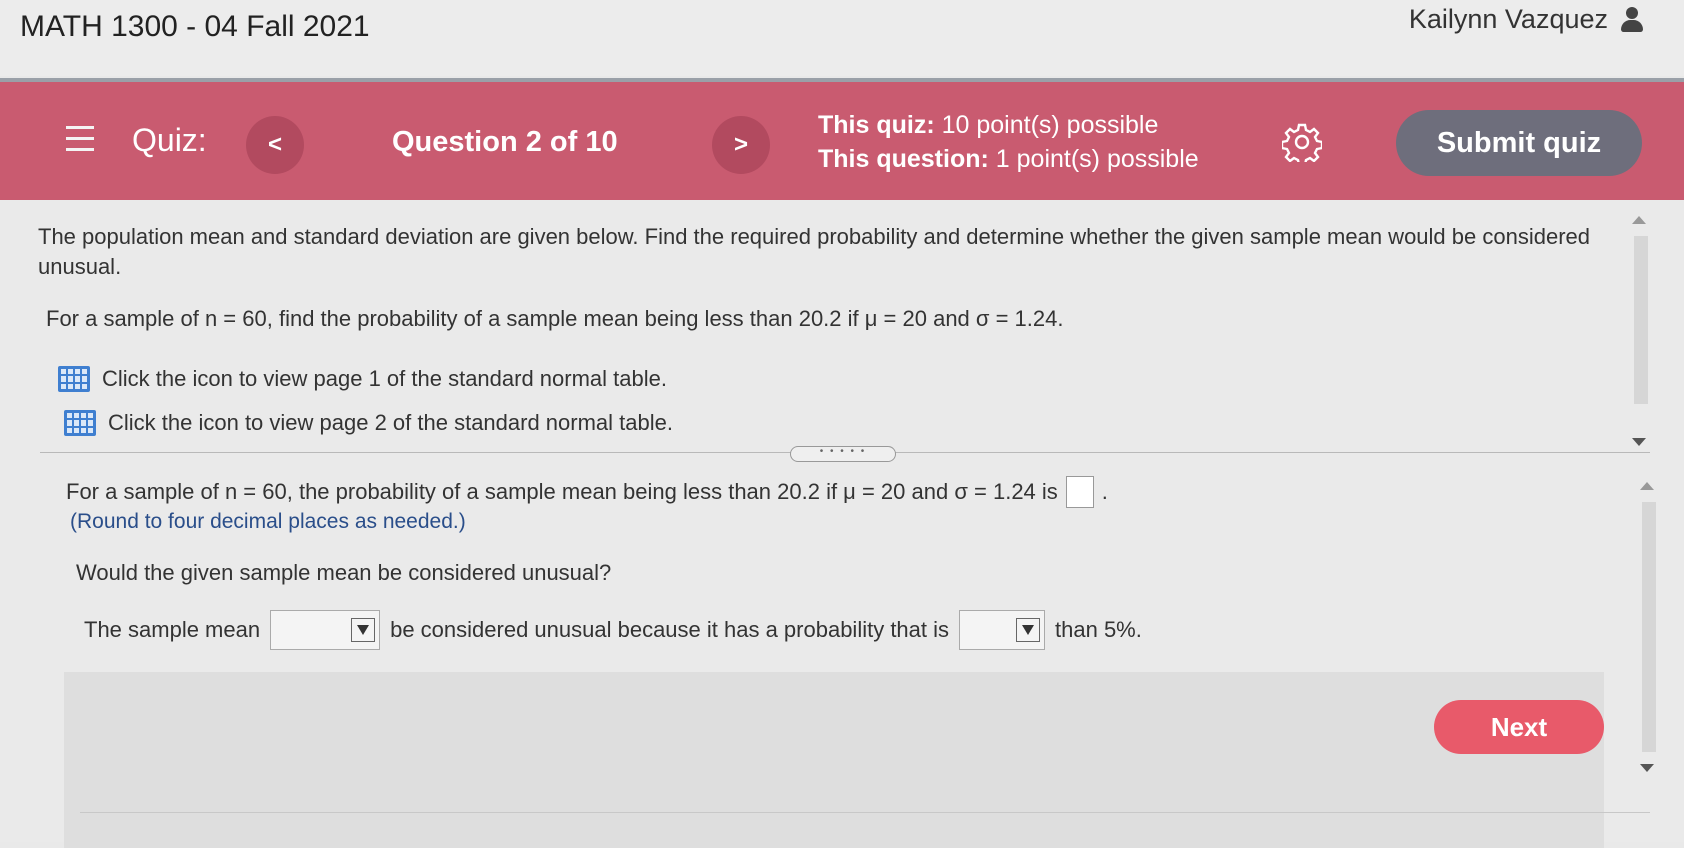 The width and height of the screenshot is (1684, 848). Describe the element at coordinates (1302, 142) in the screenshot. I see `gear-icon` at that location.